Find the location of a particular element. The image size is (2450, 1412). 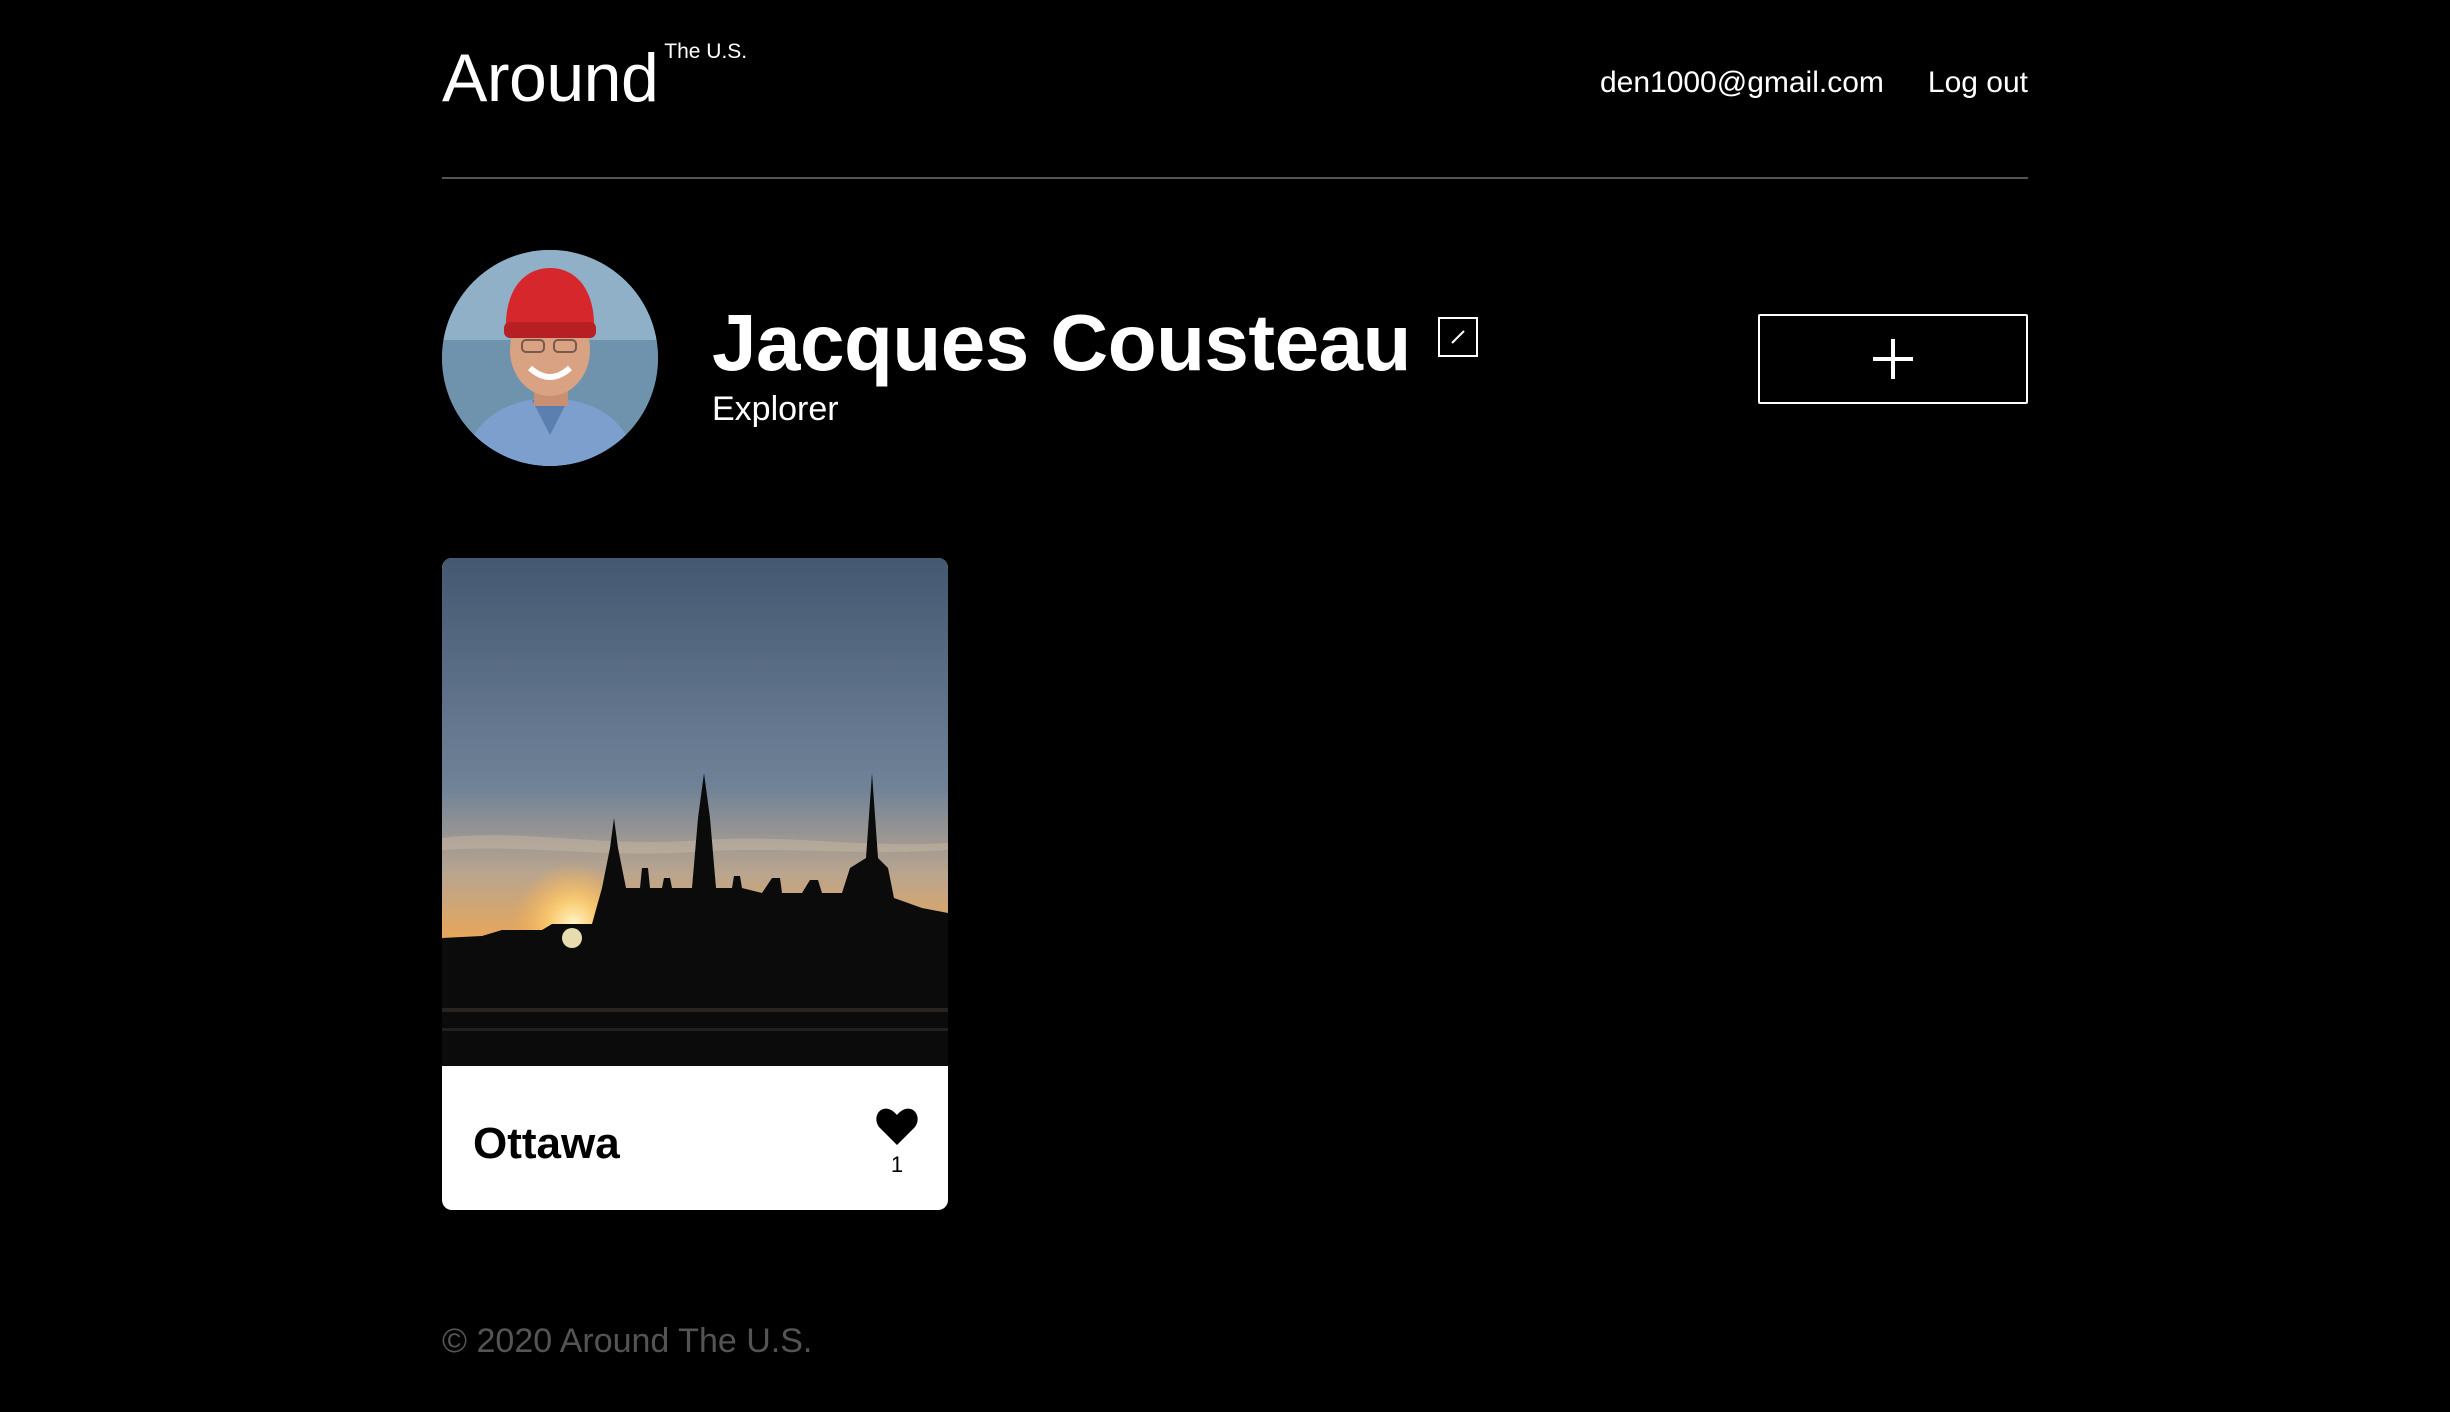

add-card-button is located at coordinates (1893, 359).